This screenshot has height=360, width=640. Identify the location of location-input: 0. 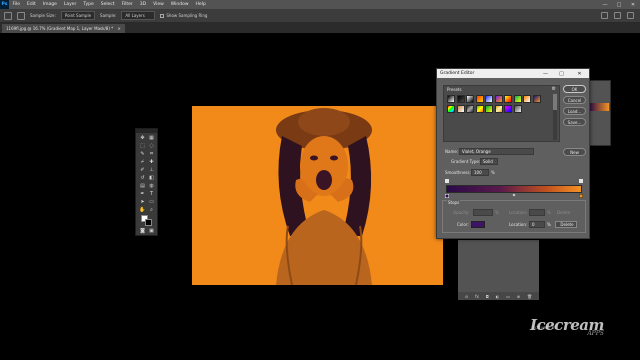
(537, 224).